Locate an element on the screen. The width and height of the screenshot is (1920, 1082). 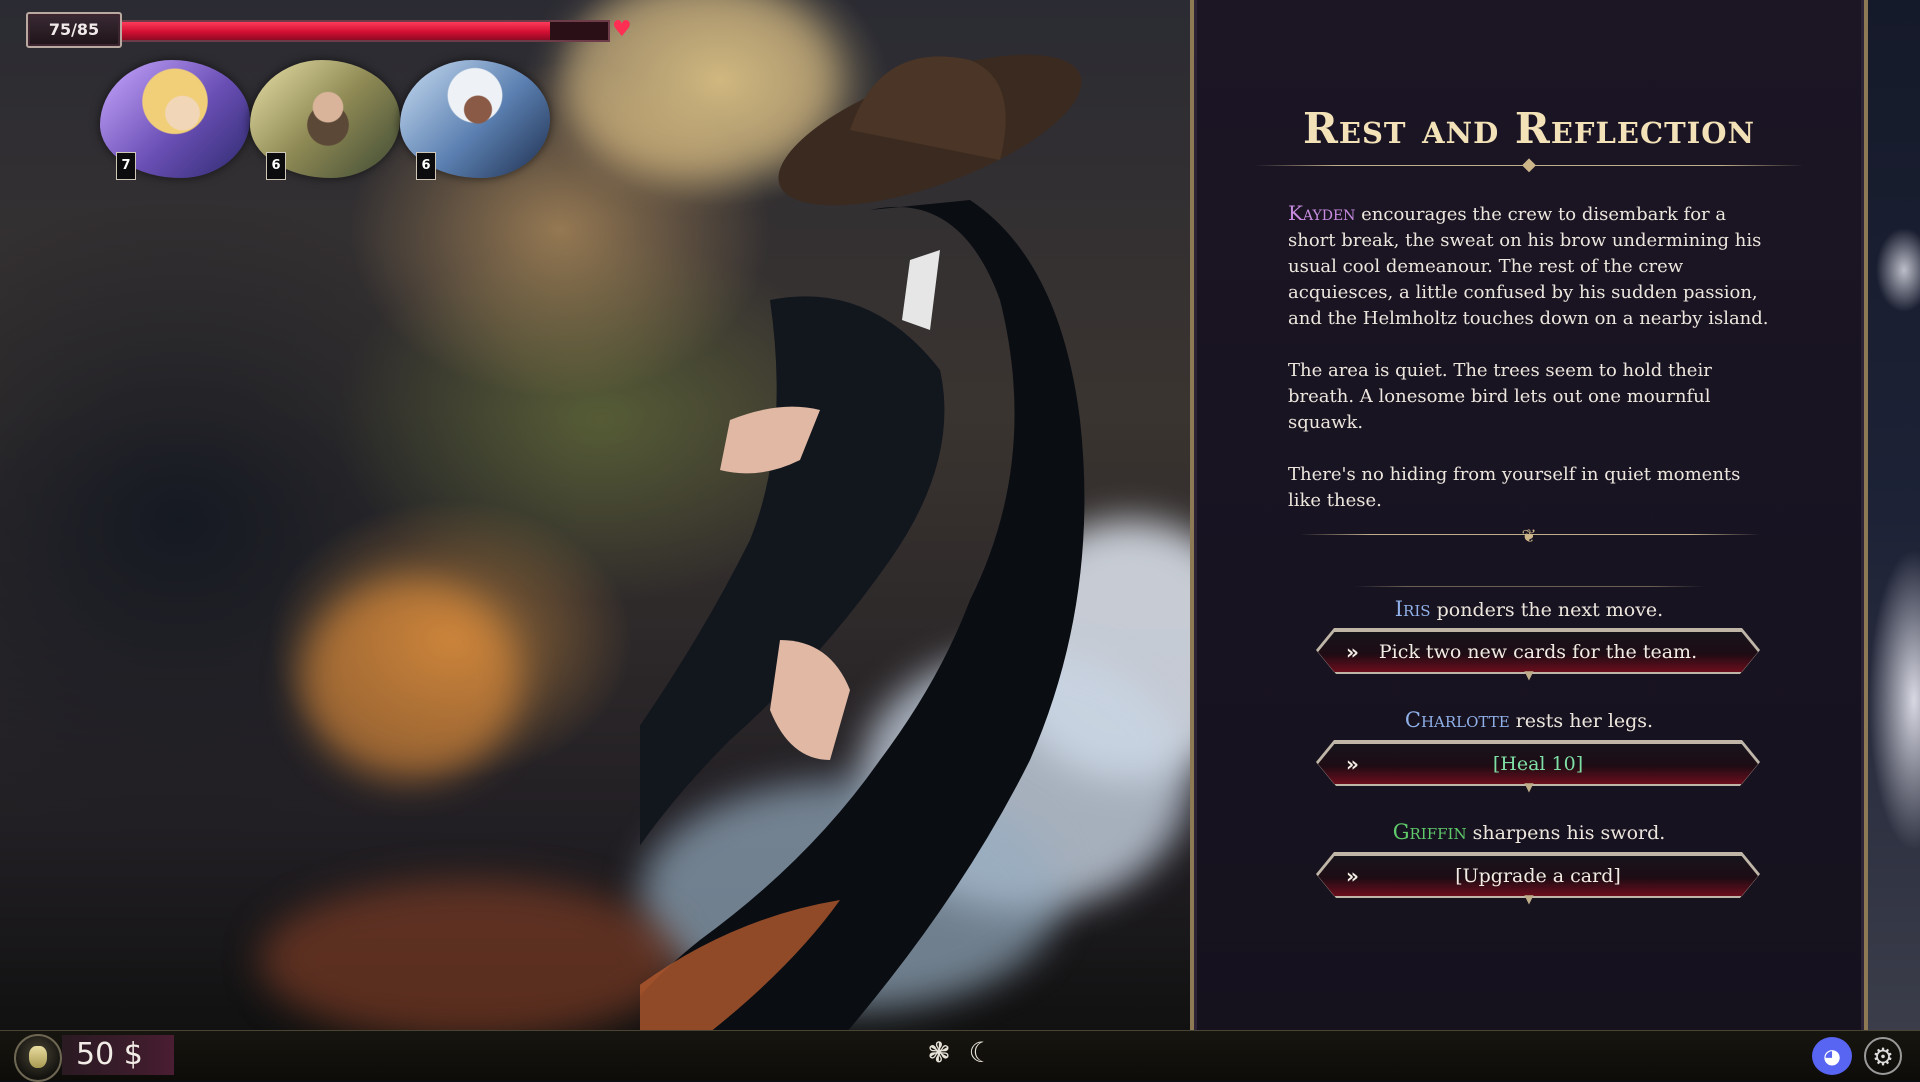
health-track is located at coordinates (364, 31).